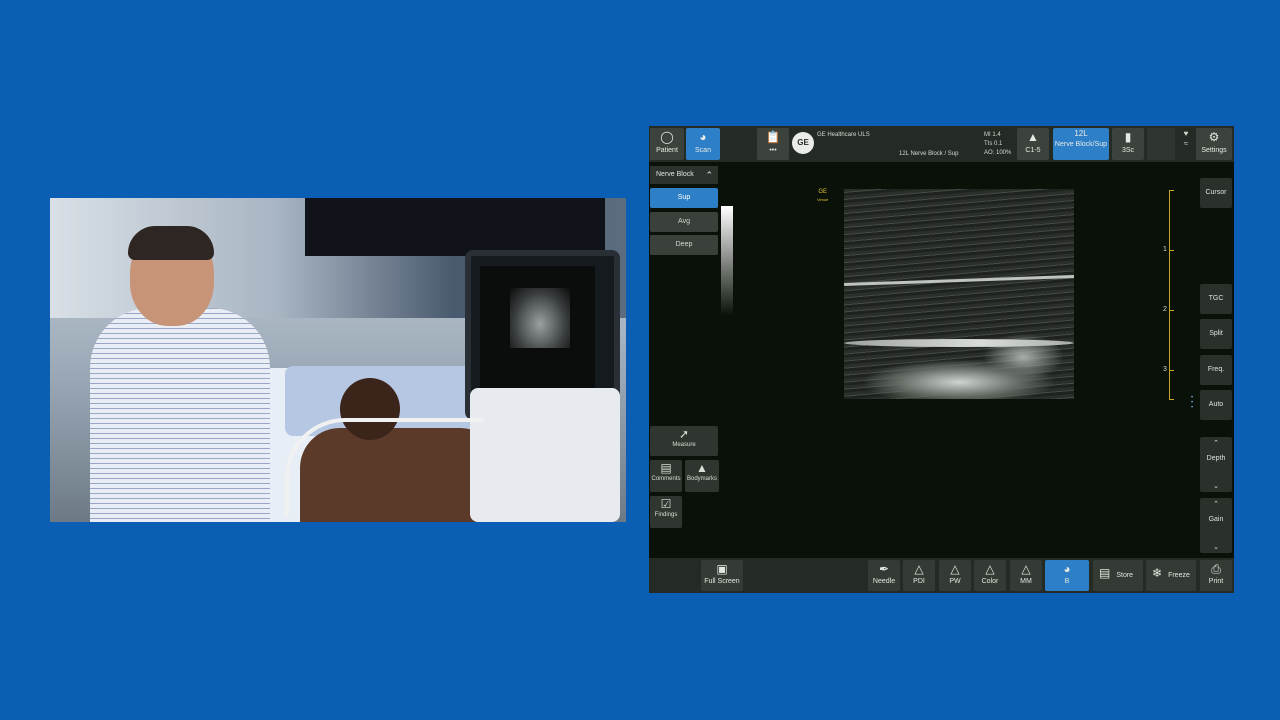 The image size is (1280, 720). I want to click on needle-button: ✒ Needle, so click(884, 575).